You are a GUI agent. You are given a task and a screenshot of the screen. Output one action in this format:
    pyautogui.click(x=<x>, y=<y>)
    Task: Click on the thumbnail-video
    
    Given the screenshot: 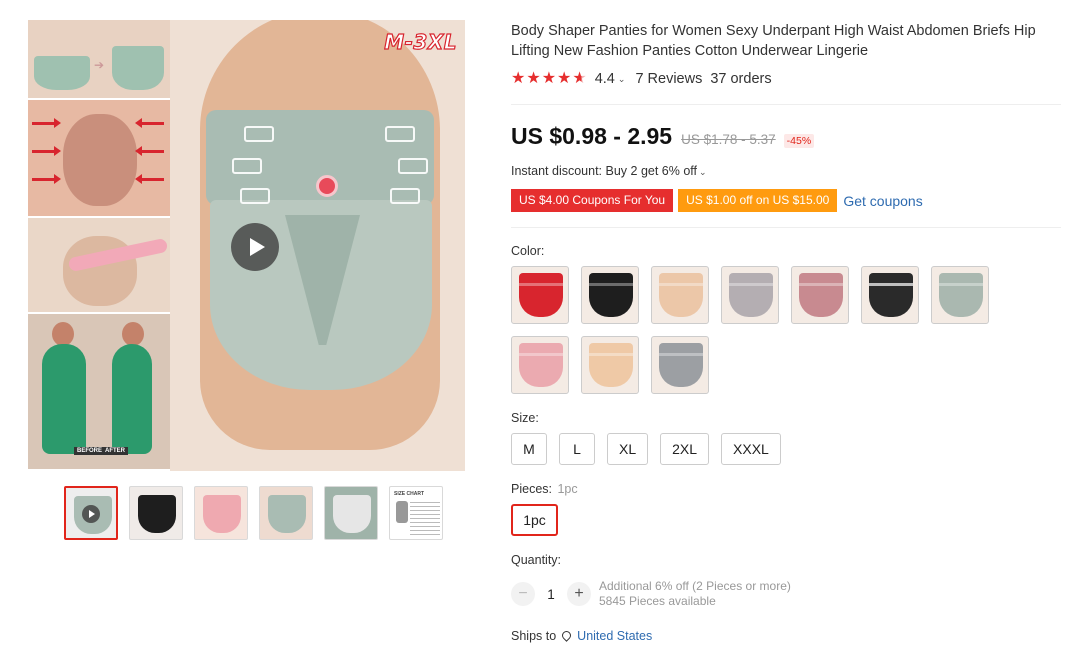 What is the action you would take?
    pyautogui.click(x=91, y=513)
    